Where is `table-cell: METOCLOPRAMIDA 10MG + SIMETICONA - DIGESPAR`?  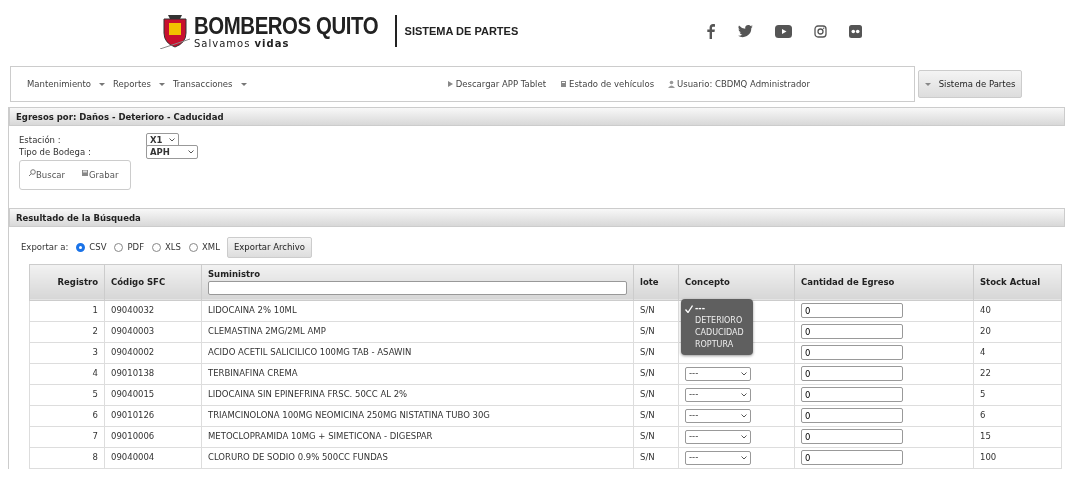 table-cell: METOCLOPRAMIDA 10MG + SIMETICONA - DIGESPAR is located at coordinates (417, 437).